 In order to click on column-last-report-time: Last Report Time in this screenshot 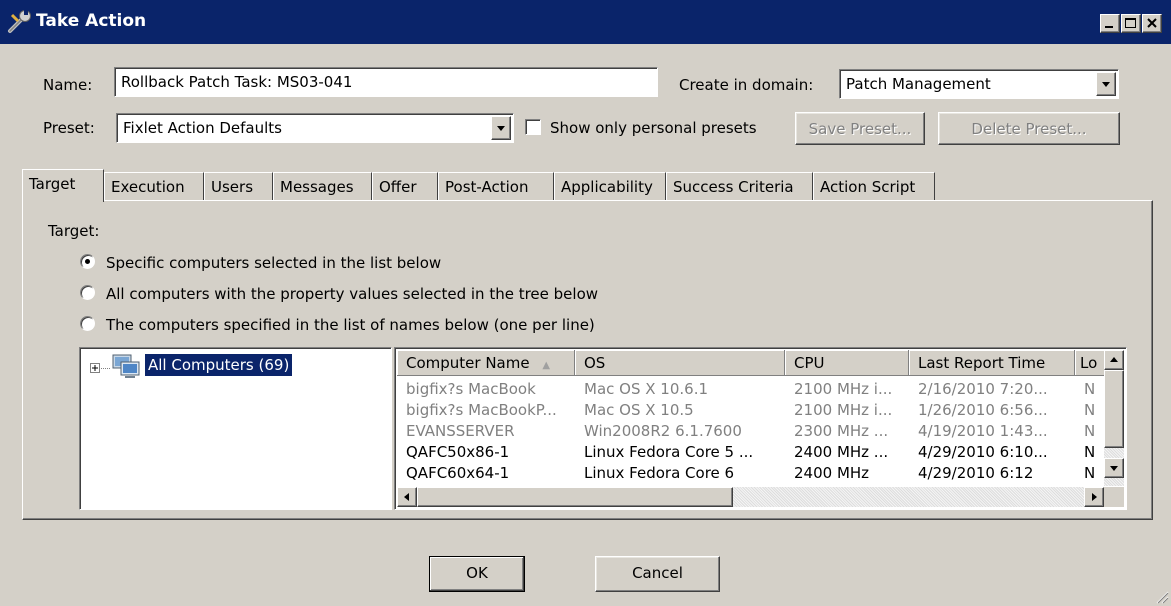, I will do `click(992, 363)`.